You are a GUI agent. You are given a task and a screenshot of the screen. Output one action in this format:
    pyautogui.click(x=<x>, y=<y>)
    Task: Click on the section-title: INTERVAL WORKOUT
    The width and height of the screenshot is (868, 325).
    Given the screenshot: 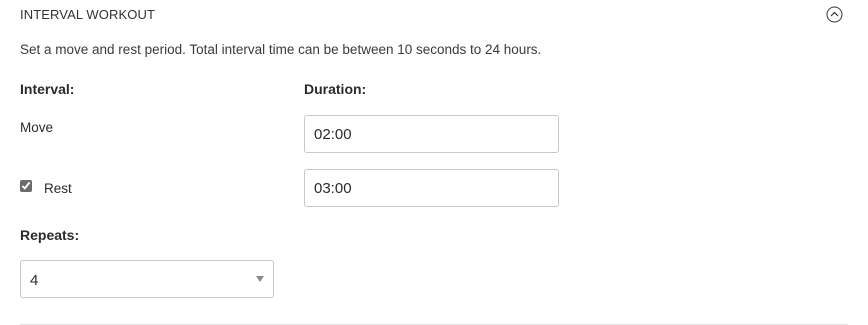 What is the action you would take?
    pyautogui.click(x=87, y=14)
    